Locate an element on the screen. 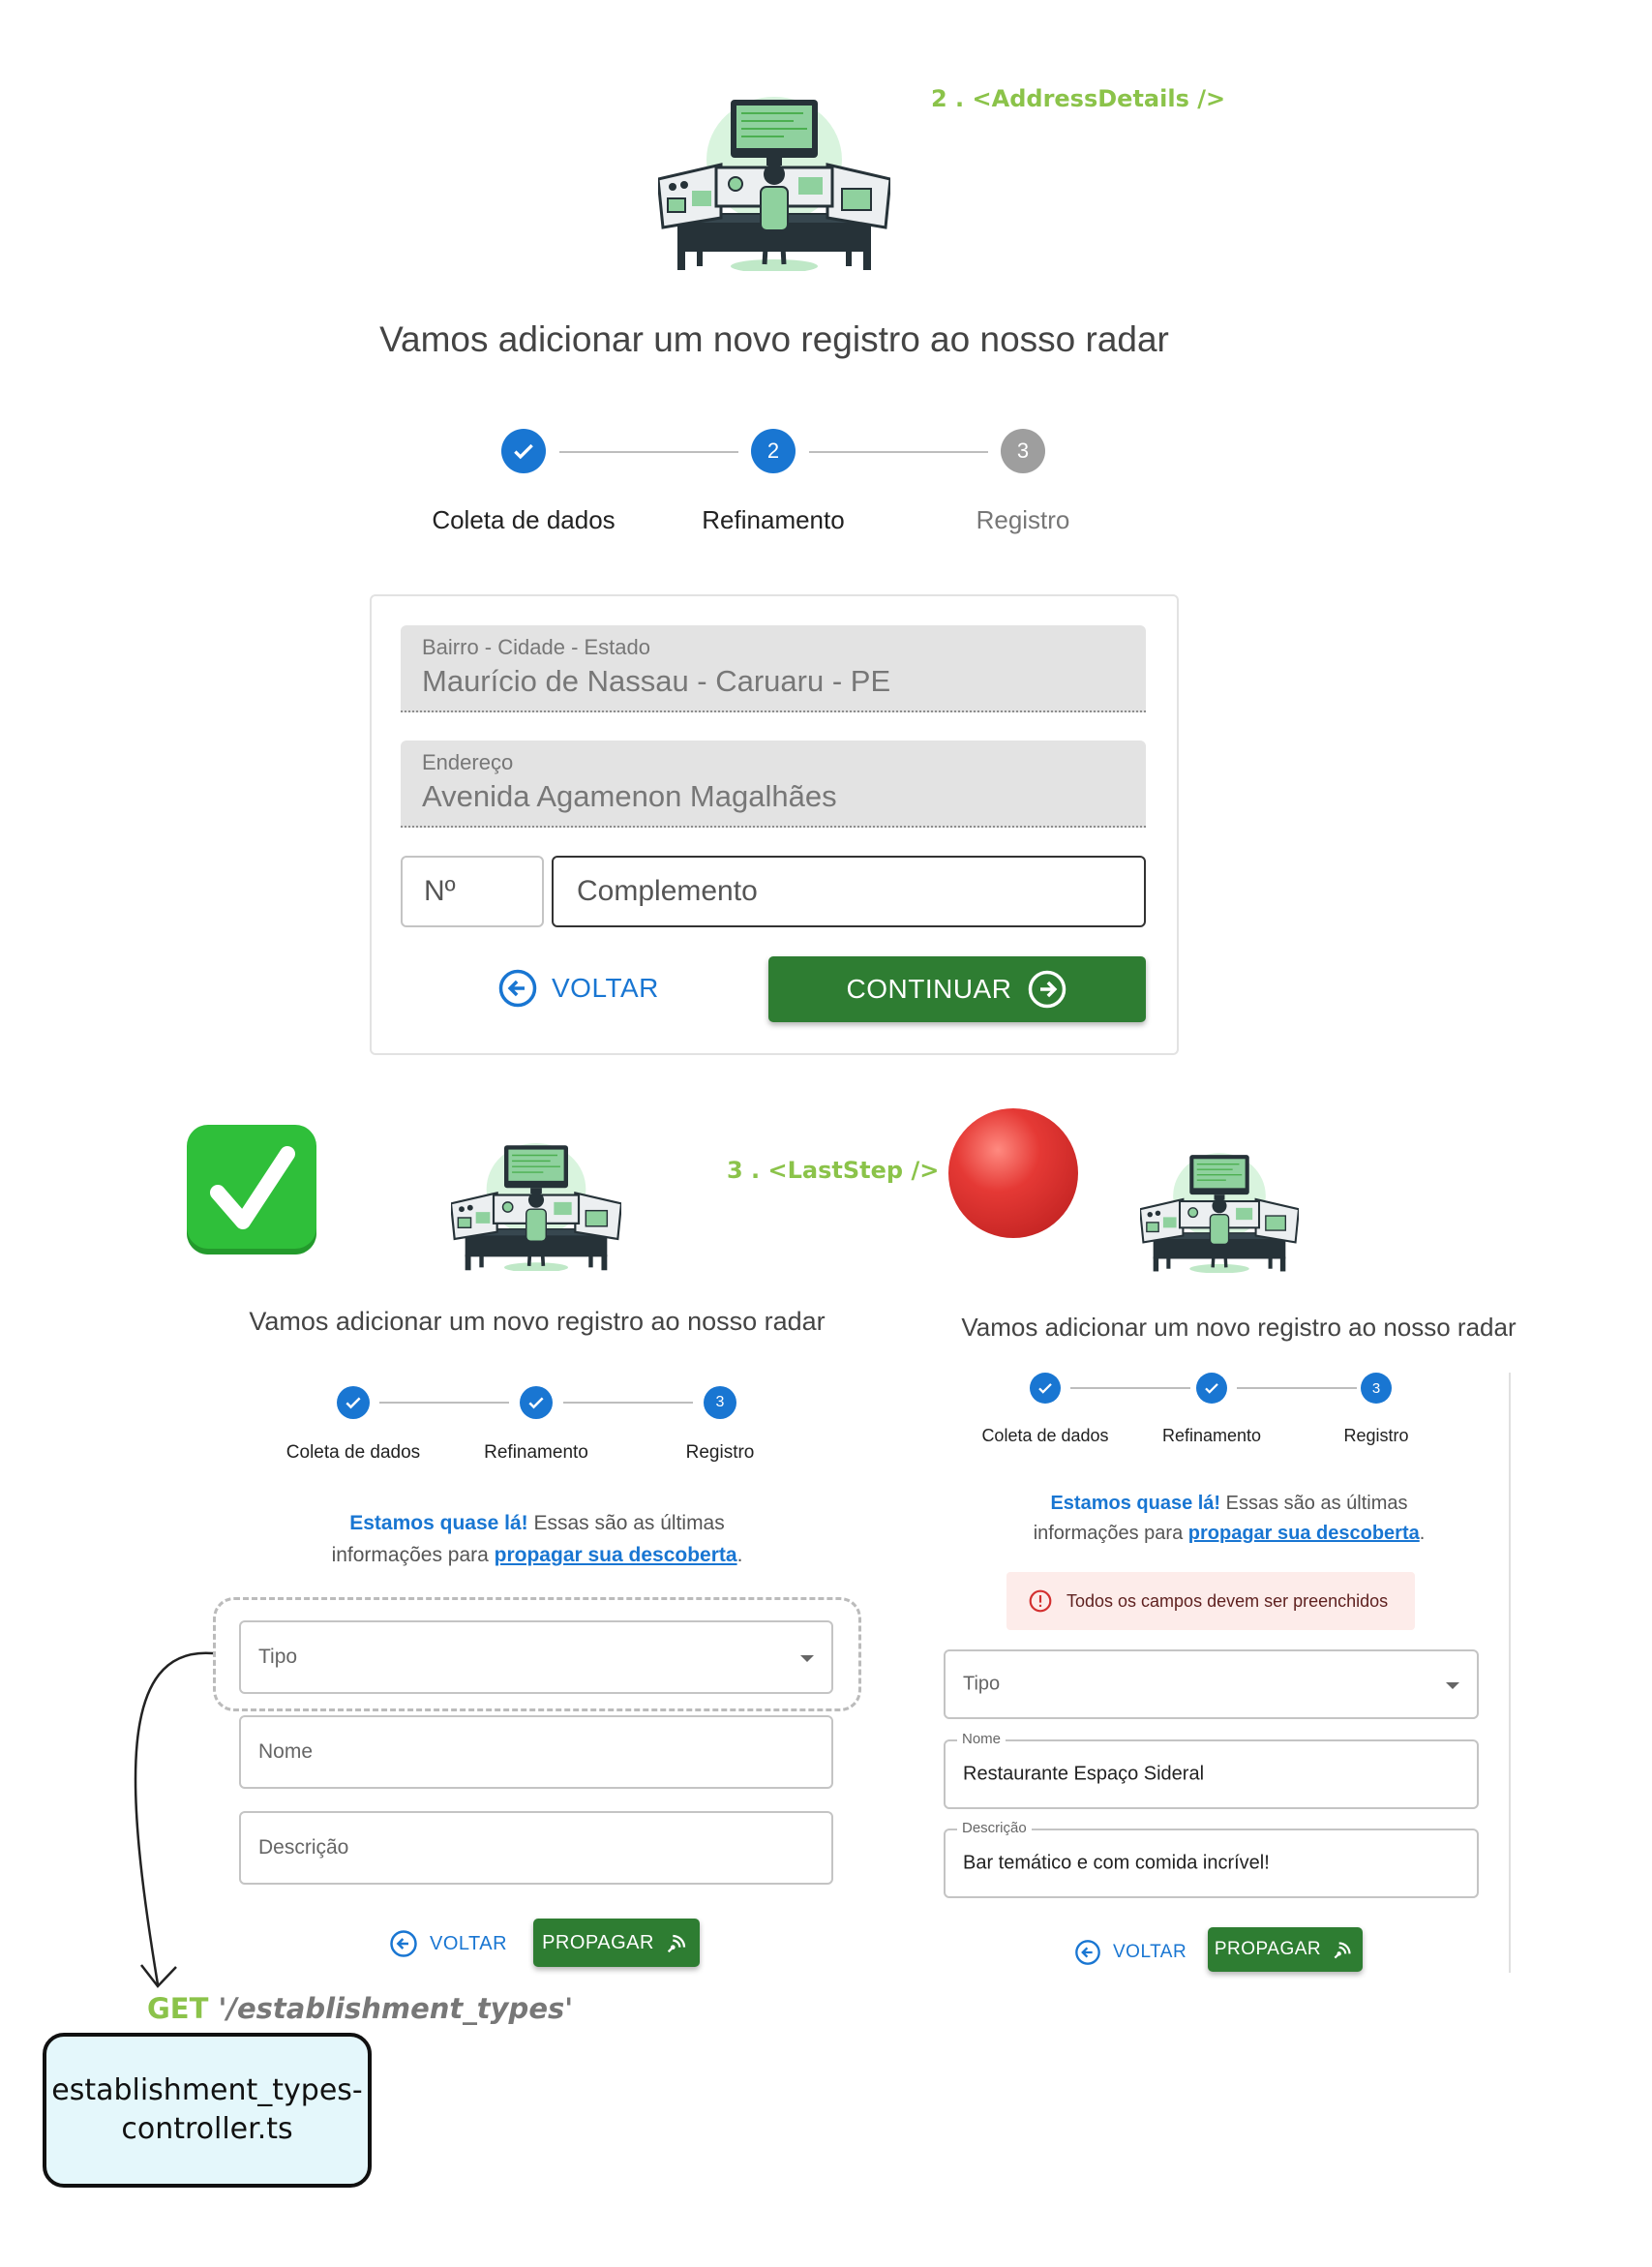 Image resolution: width=1652 pixels, height=2267 pixels. right-propagar-button: PROPAGAR is located at coordinates (1286, 1949).